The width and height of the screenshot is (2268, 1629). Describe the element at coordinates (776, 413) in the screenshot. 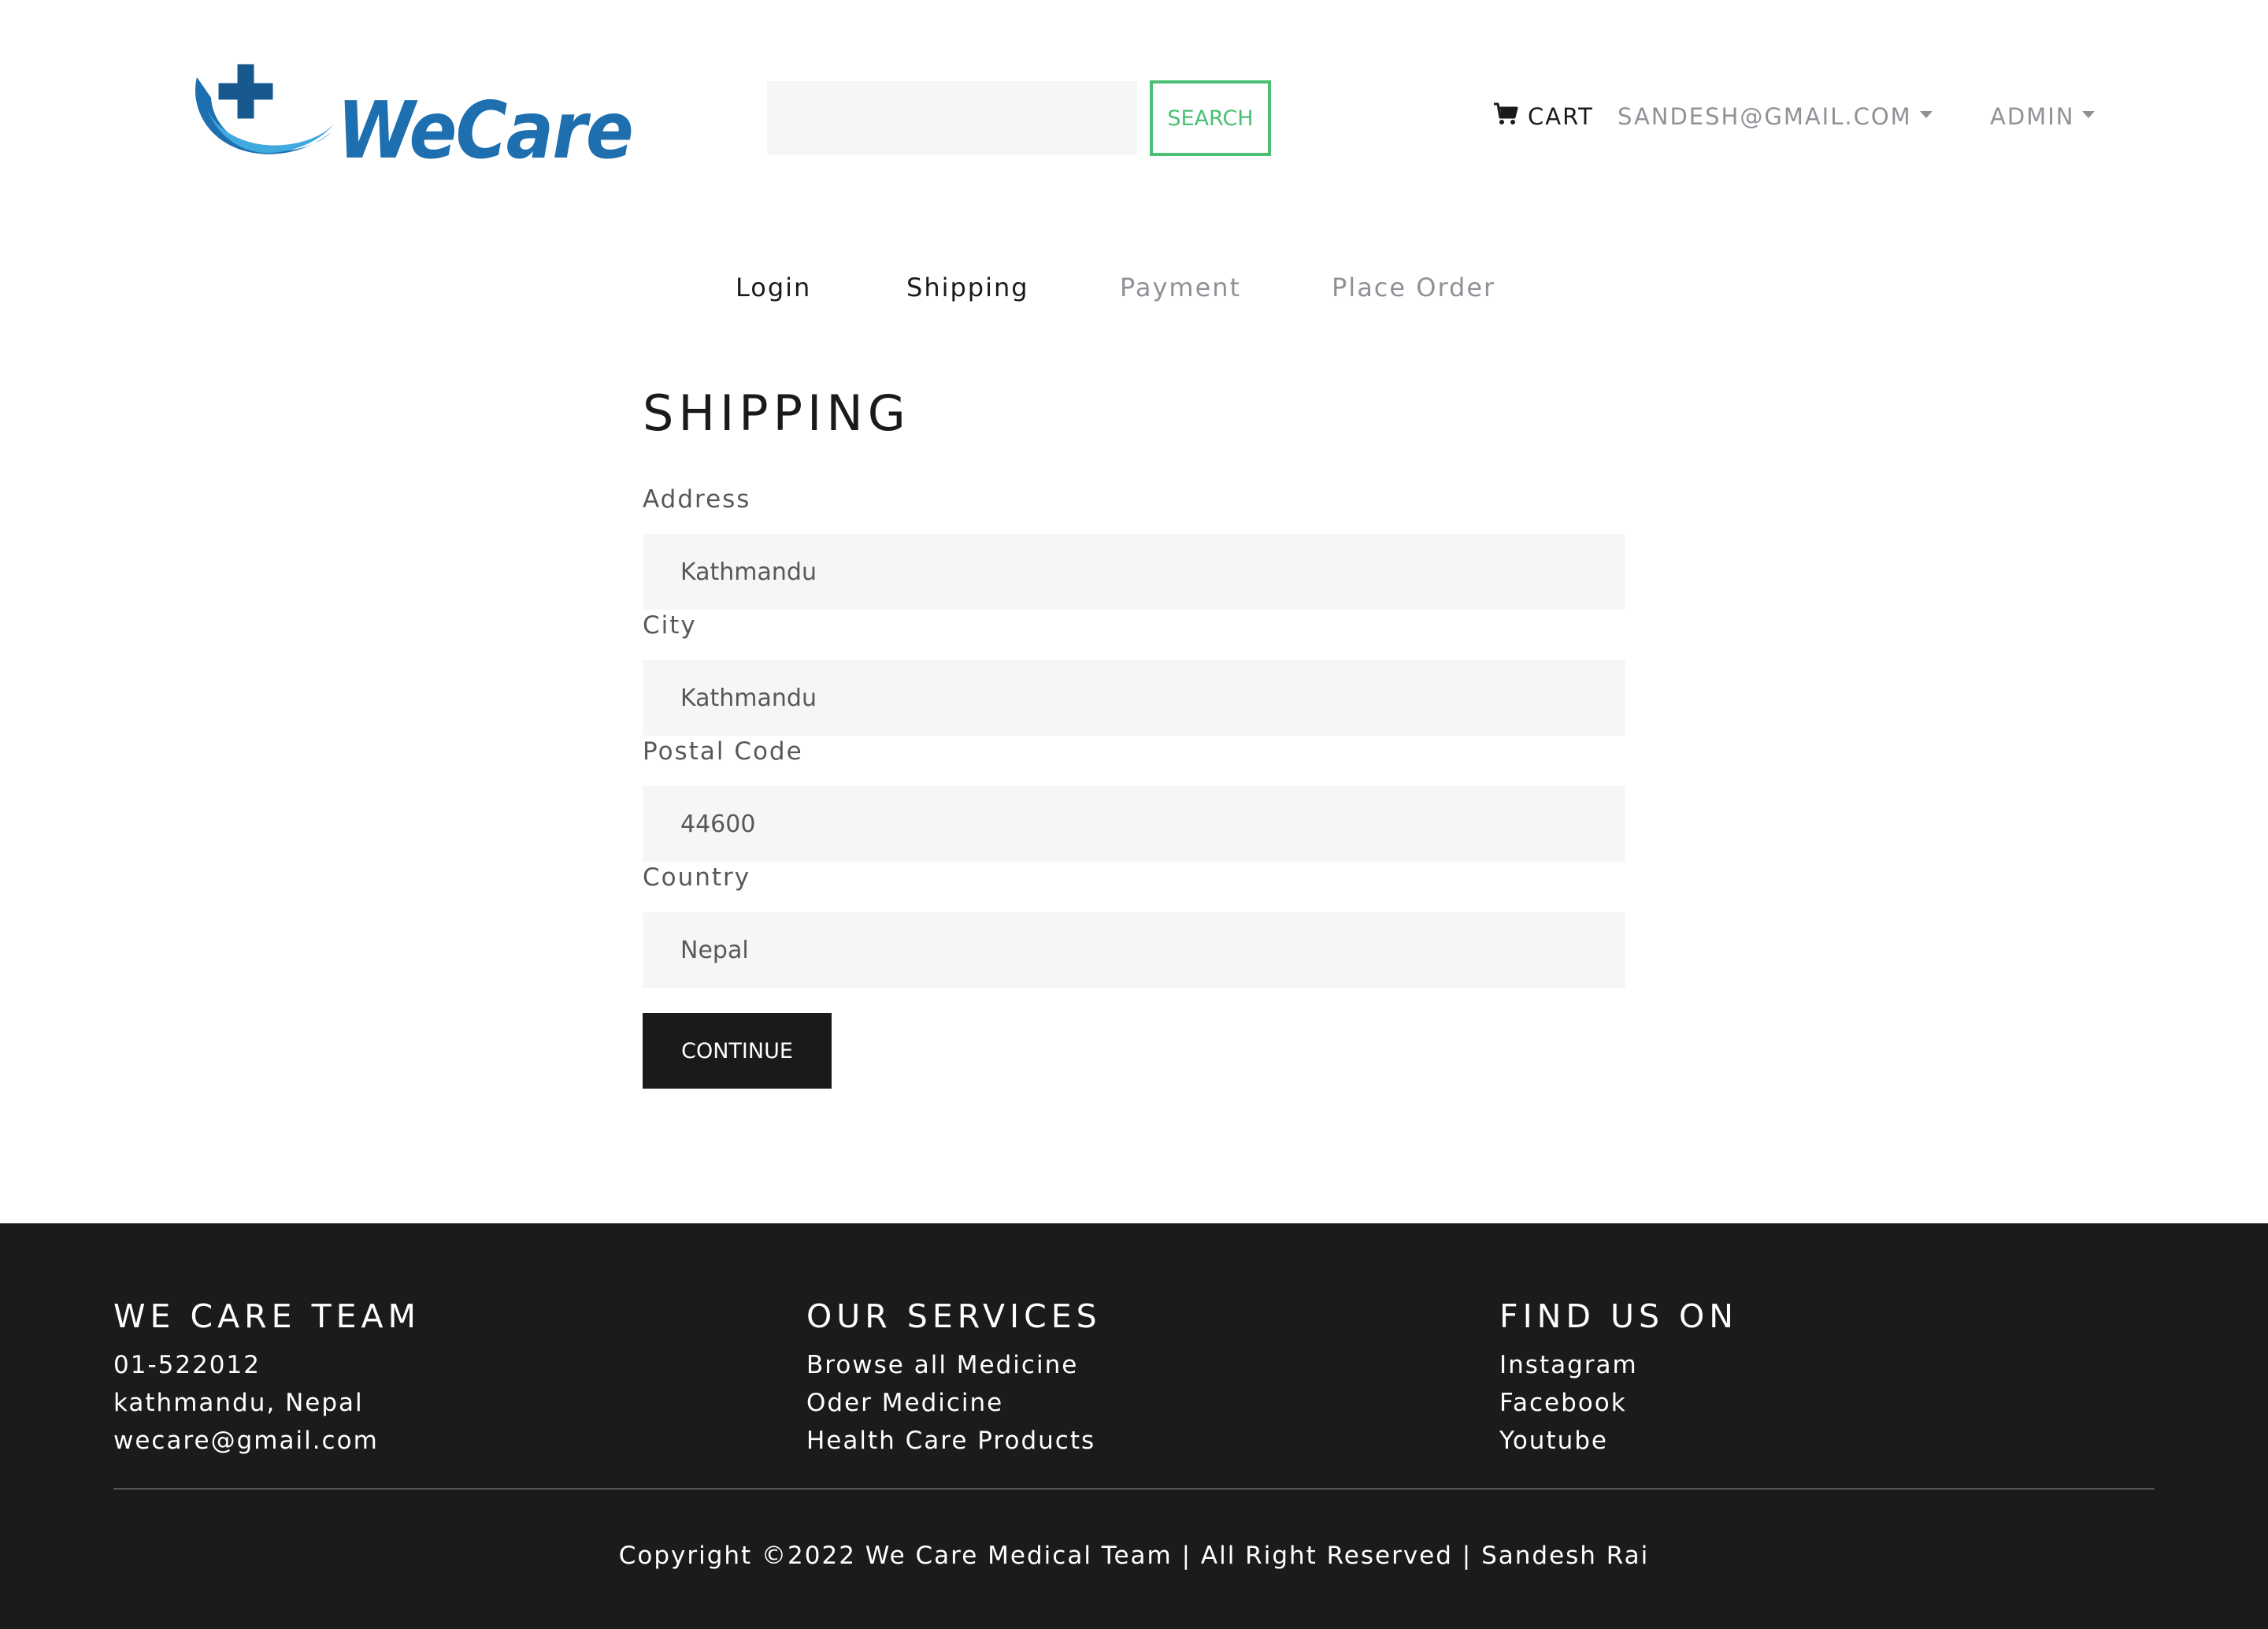

I see `page-title: SHIPPING` at that location.